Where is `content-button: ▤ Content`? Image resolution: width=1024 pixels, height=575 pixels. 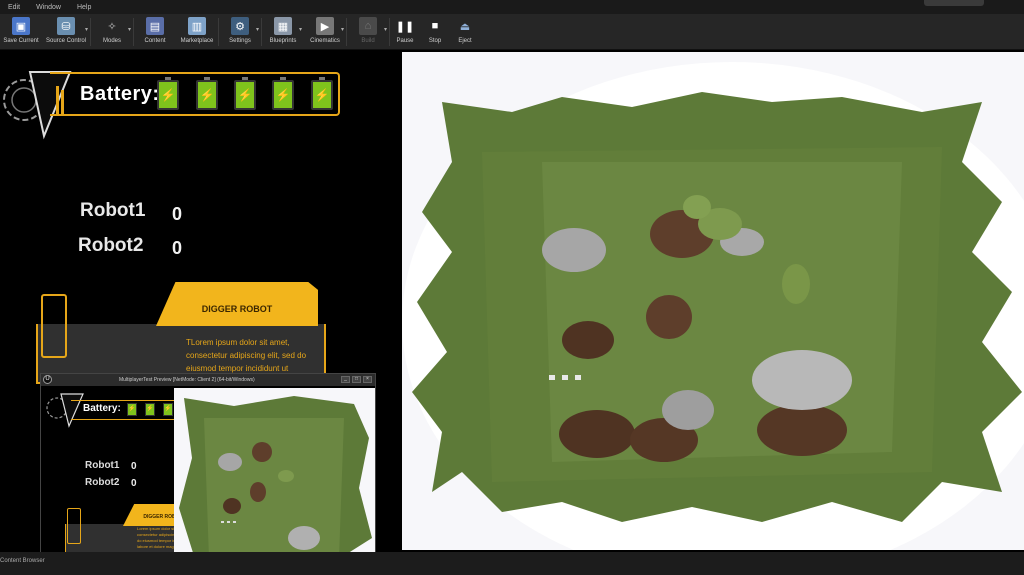
content-button: ▤ Content is located at coordinates (155, 32).